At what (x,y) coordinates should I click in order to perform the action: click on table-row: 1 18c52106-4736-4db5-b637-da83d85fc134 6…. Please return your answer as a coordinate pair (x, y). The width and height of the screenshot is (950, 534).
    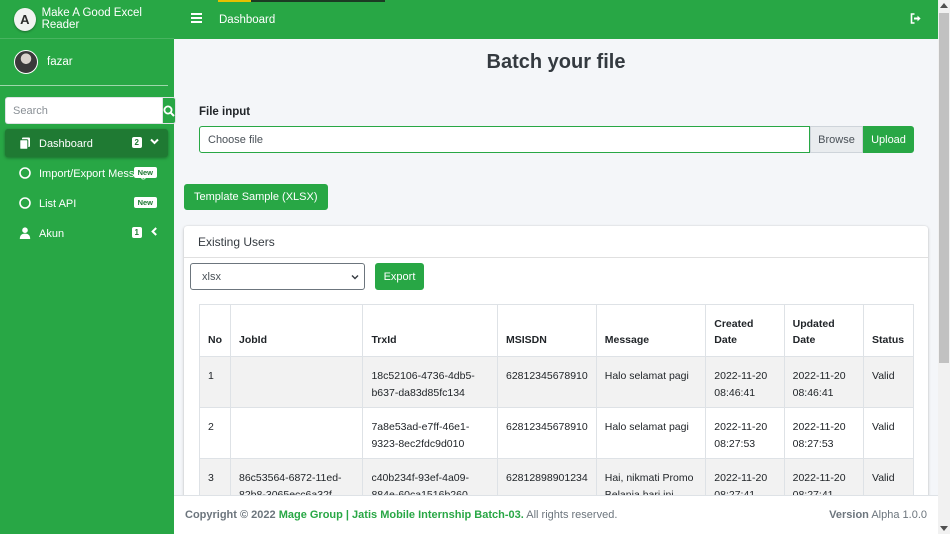
    Looking at the image, I should click on (557, 382).